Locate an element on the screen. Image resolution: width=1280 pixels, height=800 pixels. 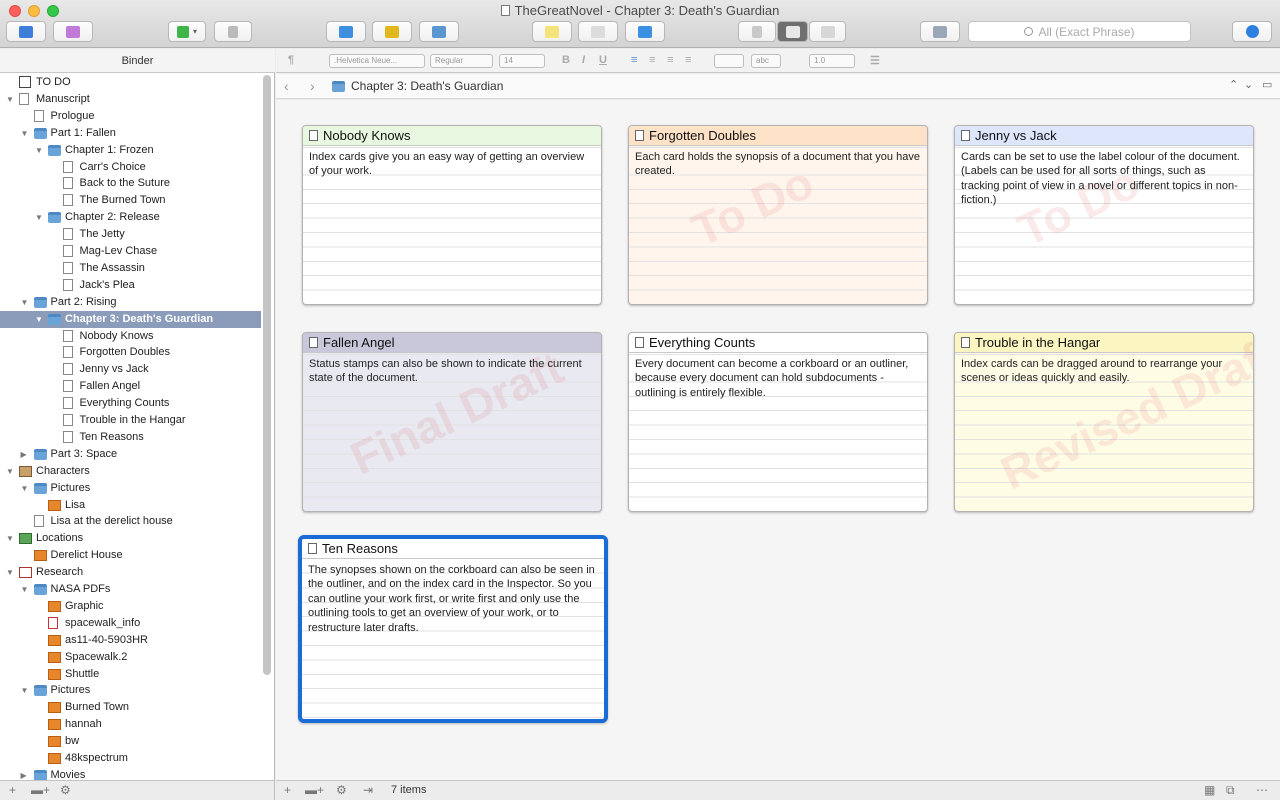
forward-arrow-icon: › is located at coordinates (312, 86).